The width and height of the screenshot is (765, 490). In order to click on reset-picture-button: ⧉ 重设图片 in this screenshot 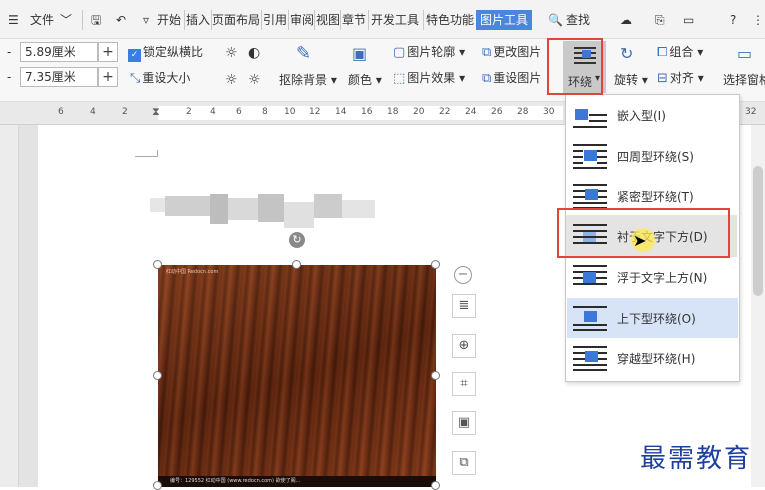, I will do `click(511, 78)`.